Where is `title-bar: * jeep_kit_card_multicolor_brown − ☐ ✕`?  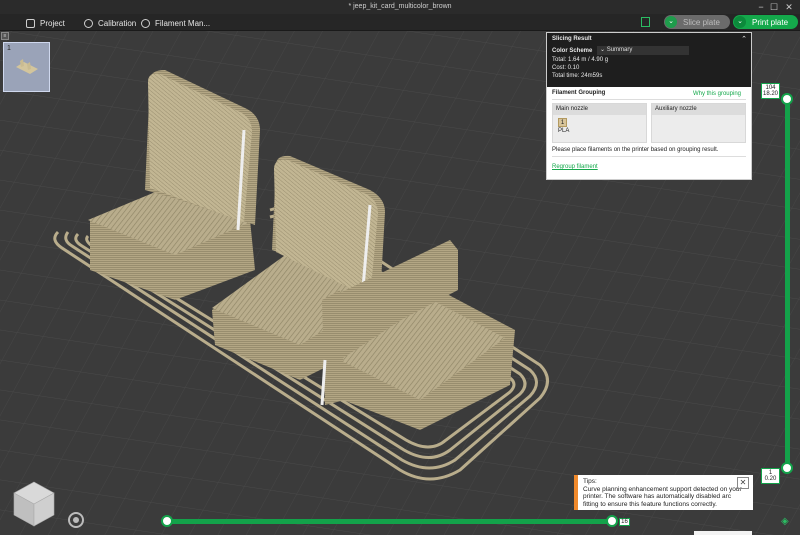
title-bar: * jeep_kit_card_multicolor_brown − ☐ ✕ is located at coordinates (400, 7).